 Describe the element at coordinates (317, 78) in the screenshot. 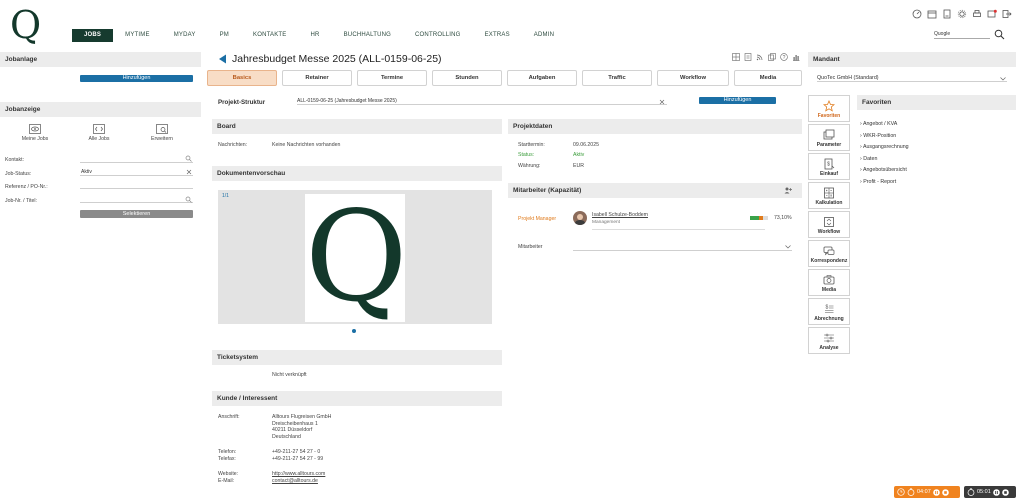

I see `tab-retainer: Retainer` at that location.